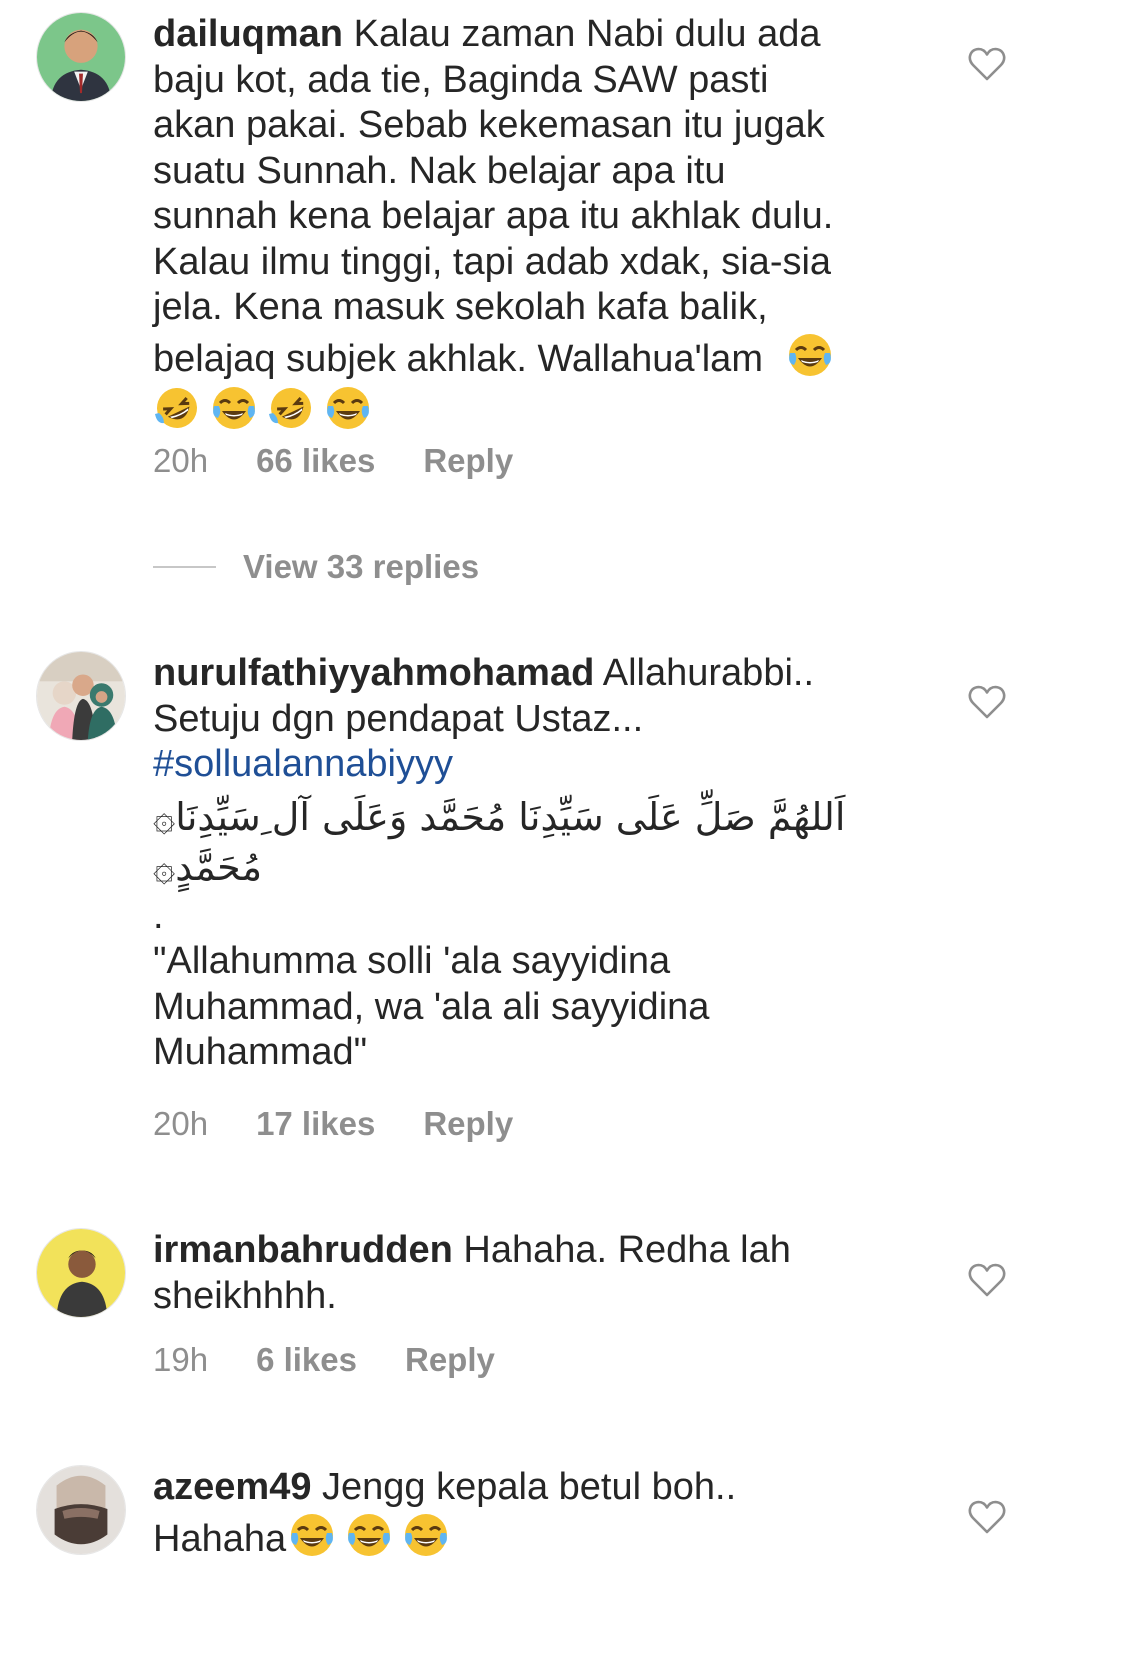 This screenshot has width=1125, height=1654. I want to click on comment-text: "Allahumma solli 'ala sayyidina, so click(412, 961).